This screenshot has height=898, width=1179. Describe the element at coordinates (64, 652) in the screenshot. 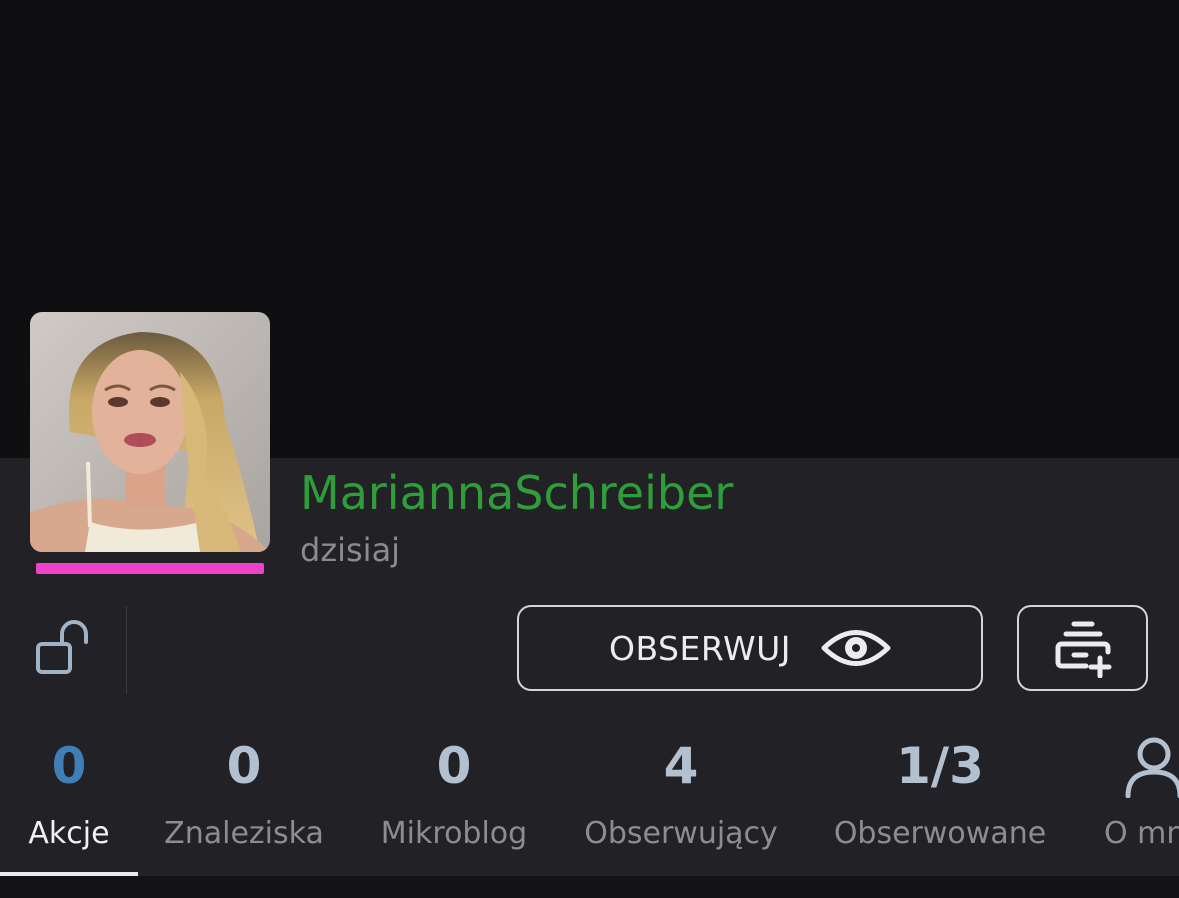

I see `lock-open-icon` at that location.